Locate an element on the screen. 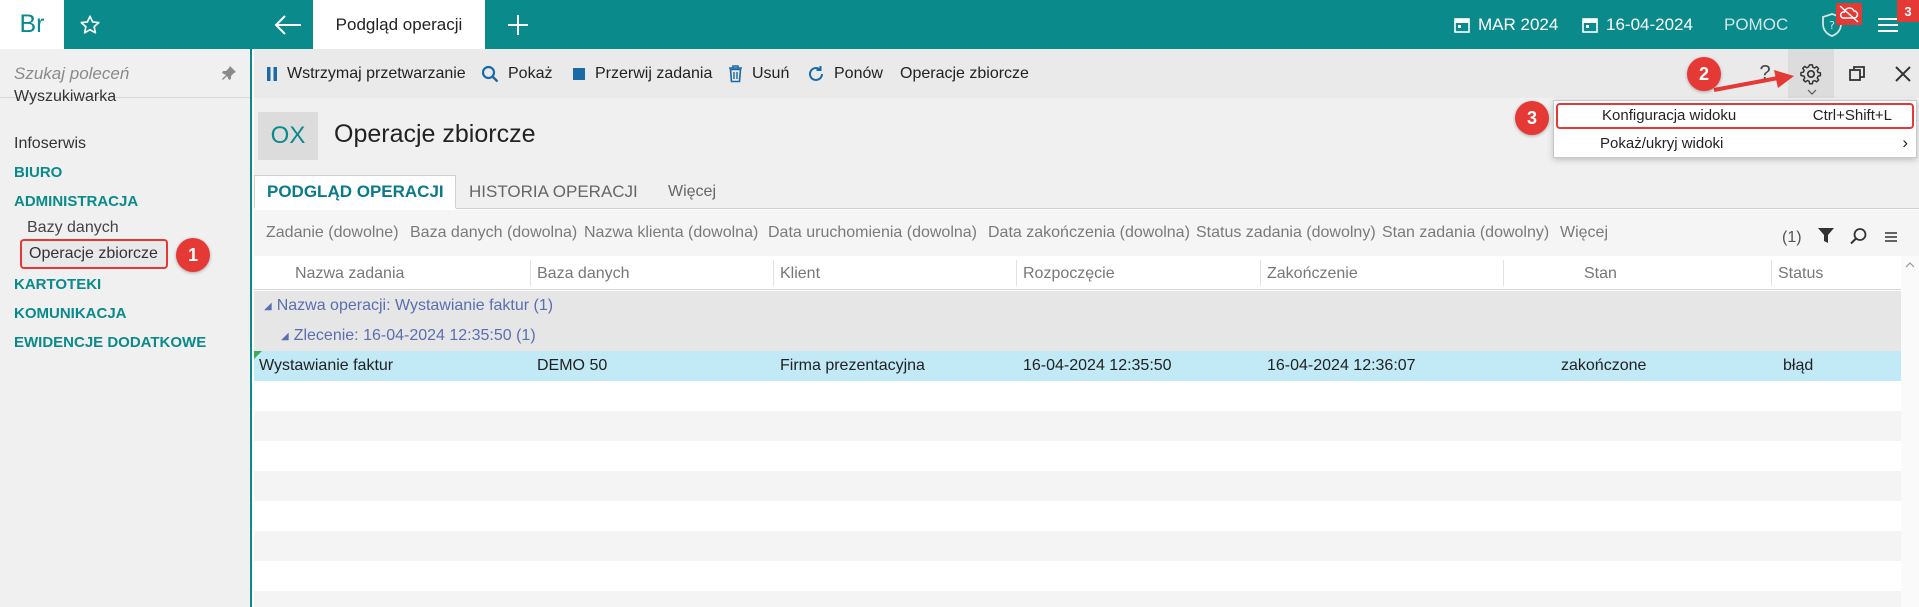 Image resolution: width=1919 pixels, height=607 pixels. cell-stan: zakończone is located at coordinates (1604, 365).